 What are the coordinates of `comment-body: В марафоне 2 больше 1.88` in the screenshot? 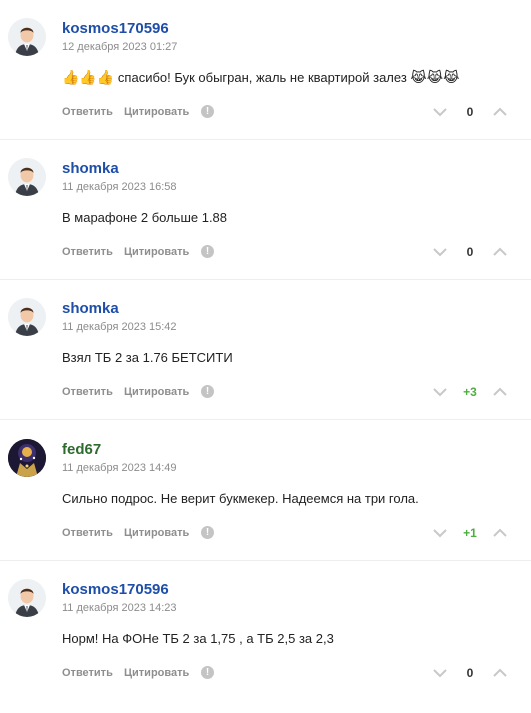 It's located at (145, 217).